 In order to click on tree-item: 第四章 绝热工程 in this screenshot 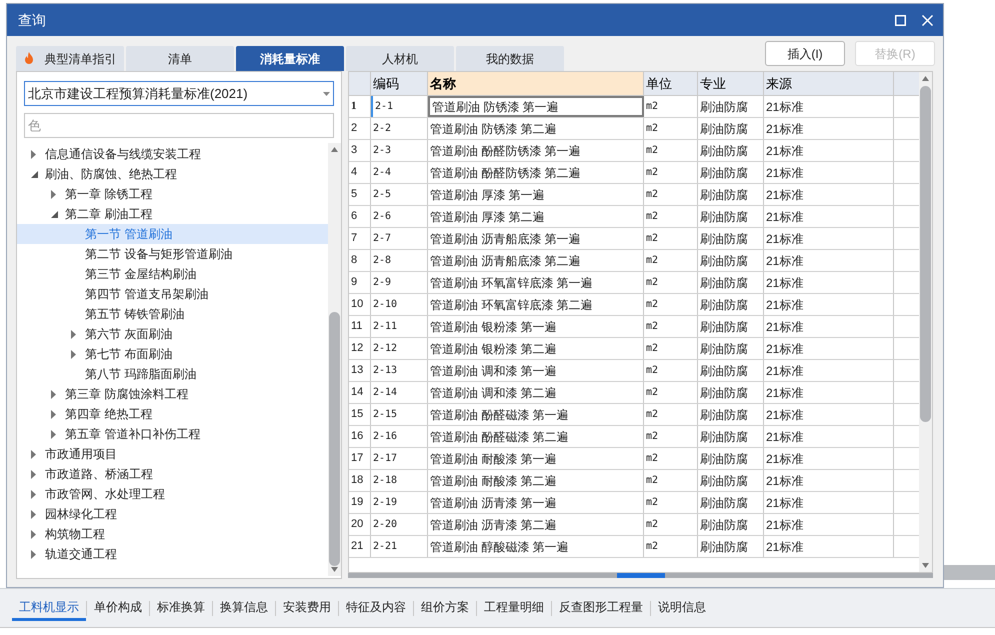, I will do `click(172, 414)`.